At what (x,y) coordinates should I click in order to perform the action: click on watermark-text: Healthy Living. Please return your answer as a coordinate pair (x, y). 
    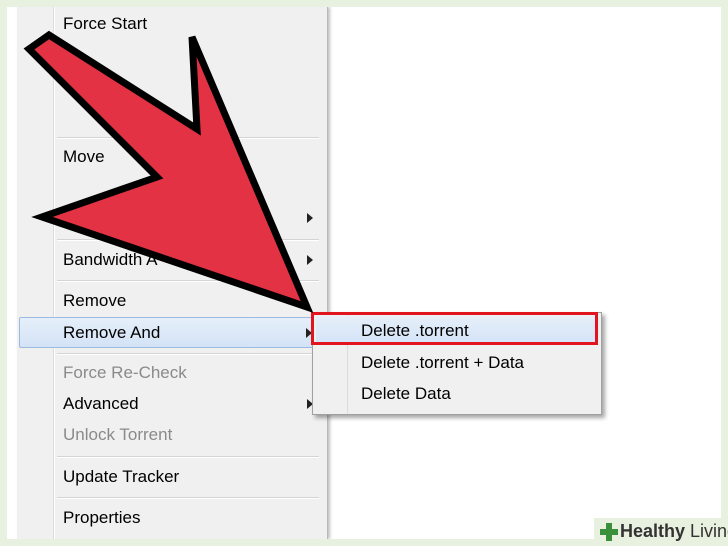
    Looking at the image, I should click on (674, 531).